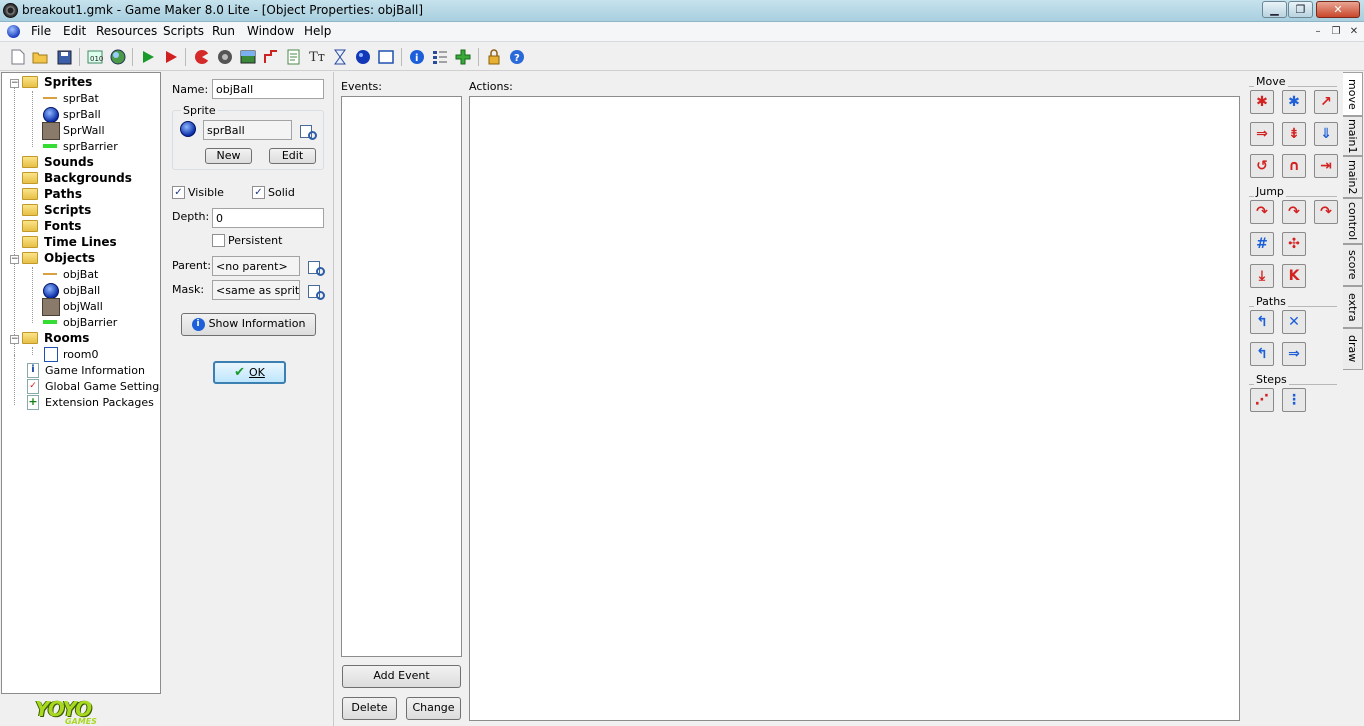 This screenshot has width=1364, height=726. I want to click on tree-item-game-information: Game Information, so click(84, 370).